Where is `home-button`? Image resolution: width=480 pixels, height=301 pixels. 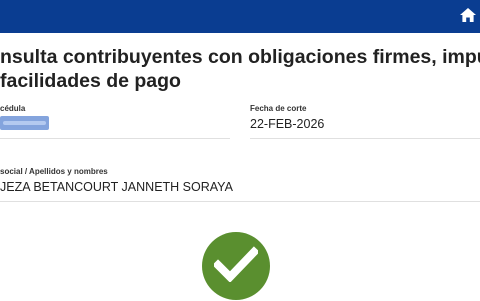 home-button is located at coordinates (468, 17).